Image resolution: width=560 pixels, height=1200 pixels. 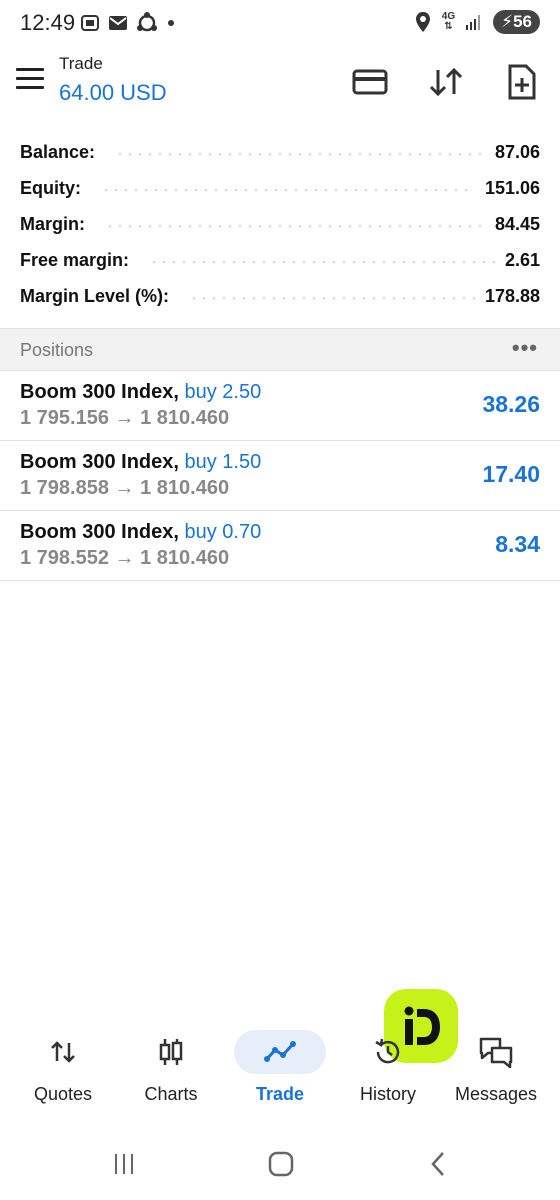 What do you see at coordinates (171, 1052) in the screenshot?
I see `candlestick-icon` at bounding box center [171, 1052].